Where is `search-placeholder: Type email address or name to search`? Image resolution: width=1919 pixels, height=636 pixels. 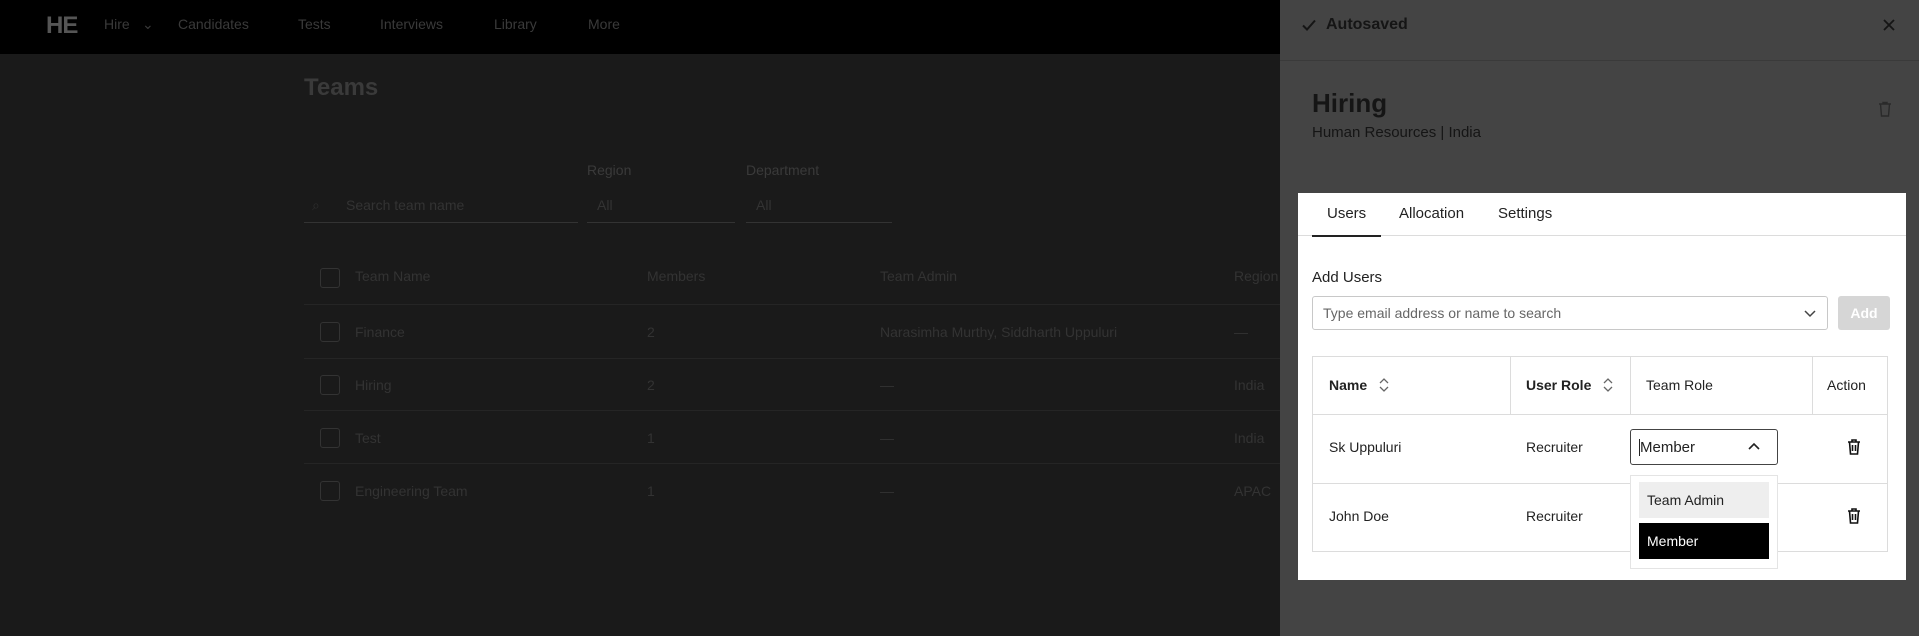
search-placeholder: Type email address or name to search is located at coordinates (1442, 313).